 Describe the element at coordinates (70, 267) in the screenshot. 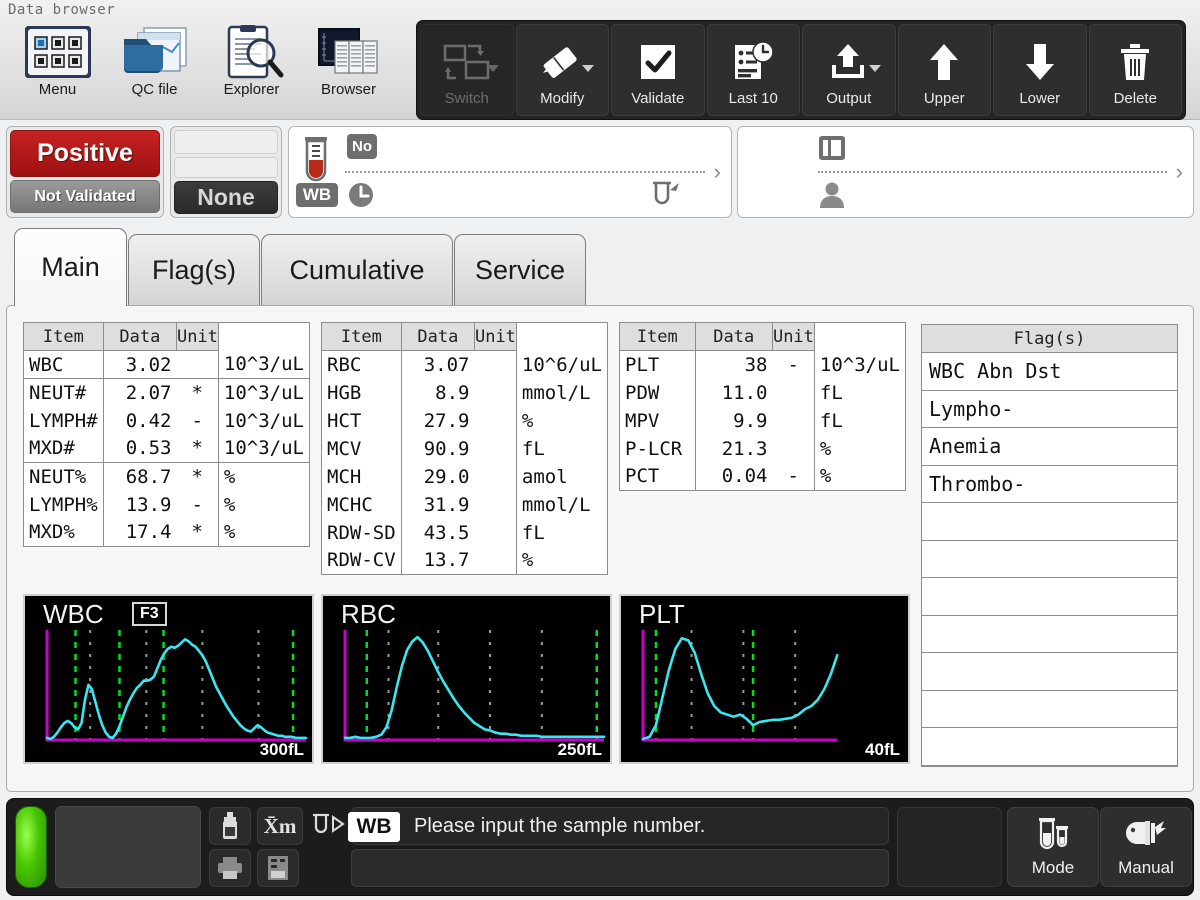

I see `tab-main: Main` at that location.